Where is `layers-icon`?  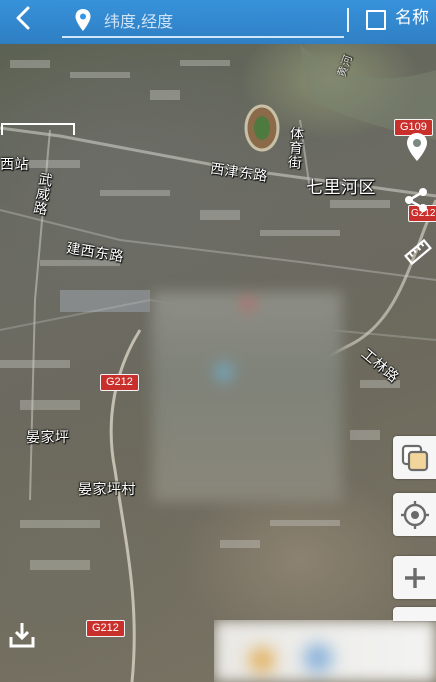
layers-icon is located at coordinates (414, 457).